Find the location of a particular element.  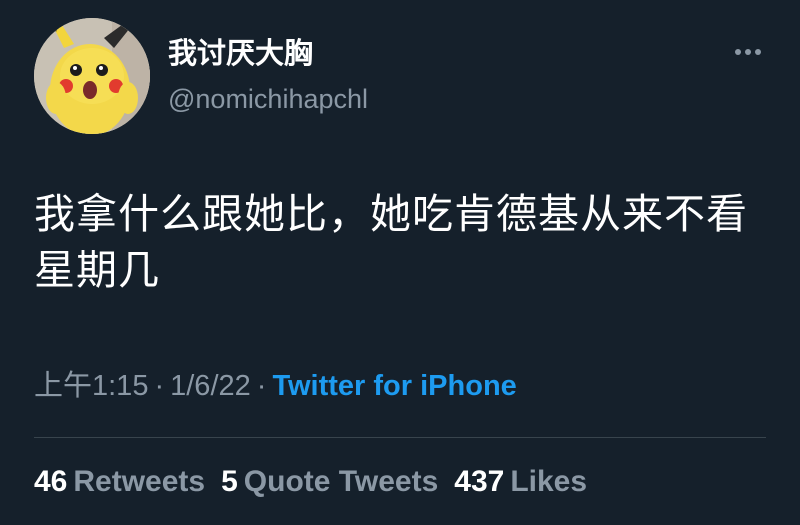

tweet-source-link: Twitter for iPhone is located at coordinates (394, 386).